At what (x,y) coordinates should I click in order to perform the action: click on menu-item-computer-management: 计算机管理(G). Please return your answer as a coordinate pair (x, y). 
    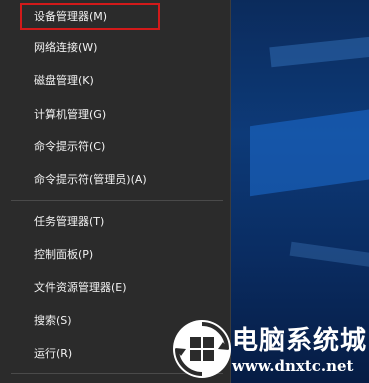
    Looking at the image, I should click on (115, 115).